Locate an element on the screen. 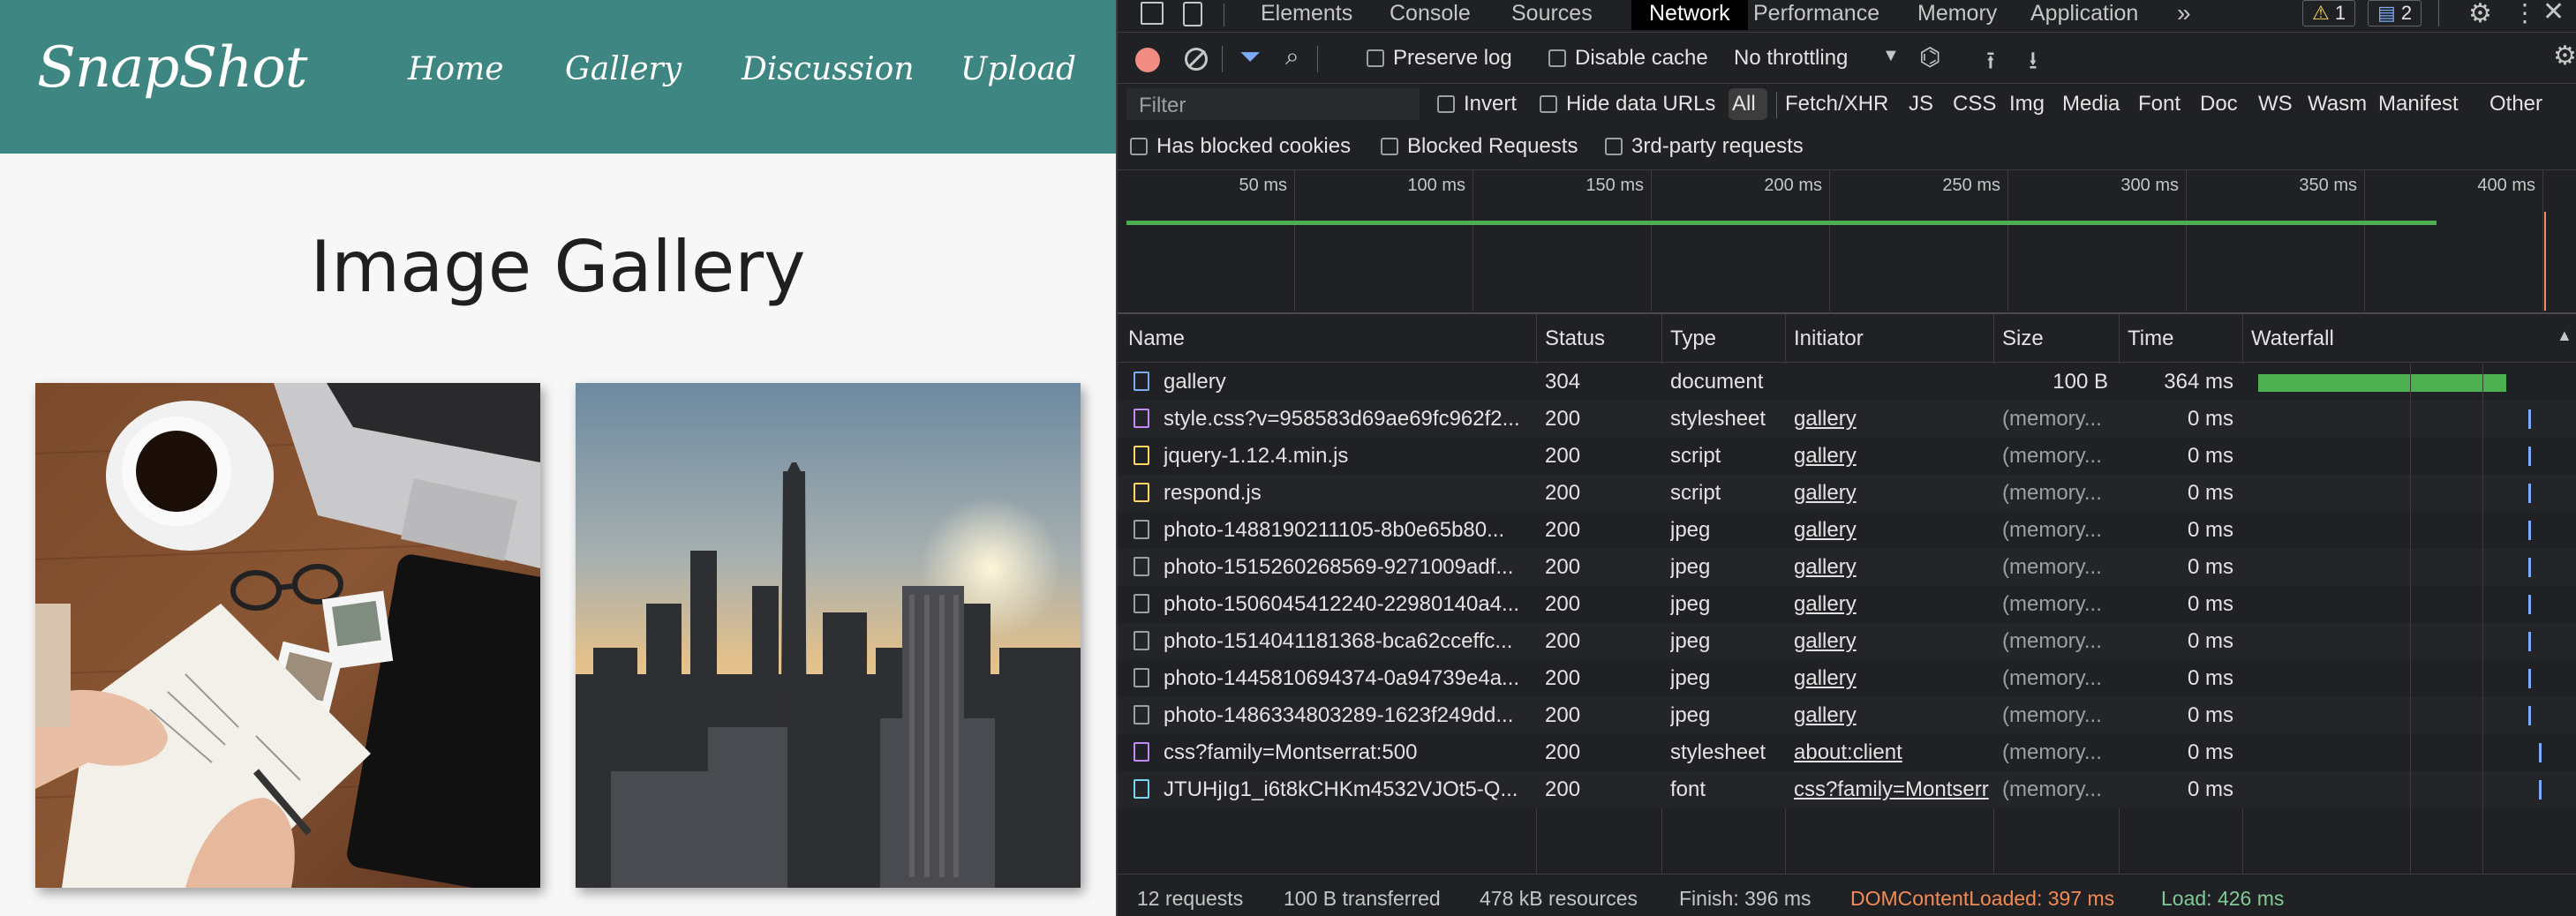 The image size is (2576, 916). filter-type-ws: WS is located at coordinates (2276, 104).